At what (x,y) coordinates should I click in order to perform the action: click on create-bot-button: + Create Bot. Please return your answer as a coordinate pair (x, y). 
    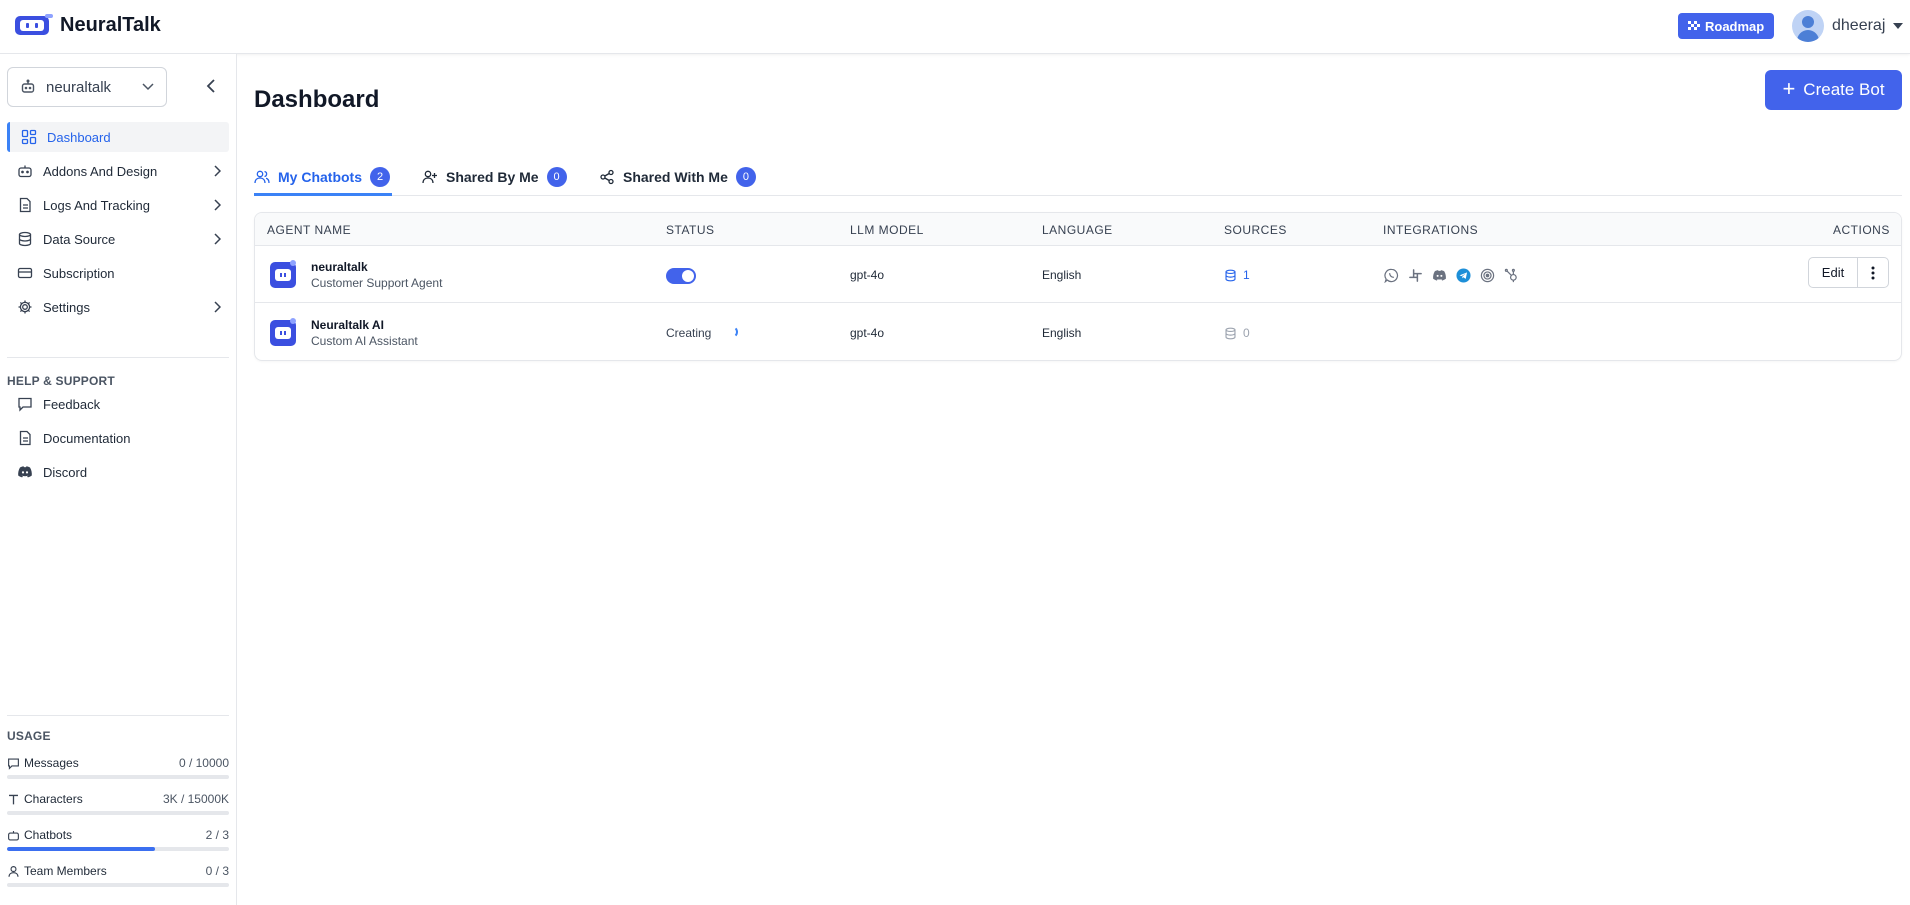
    Looking at the image, I should click on (1833, 90).